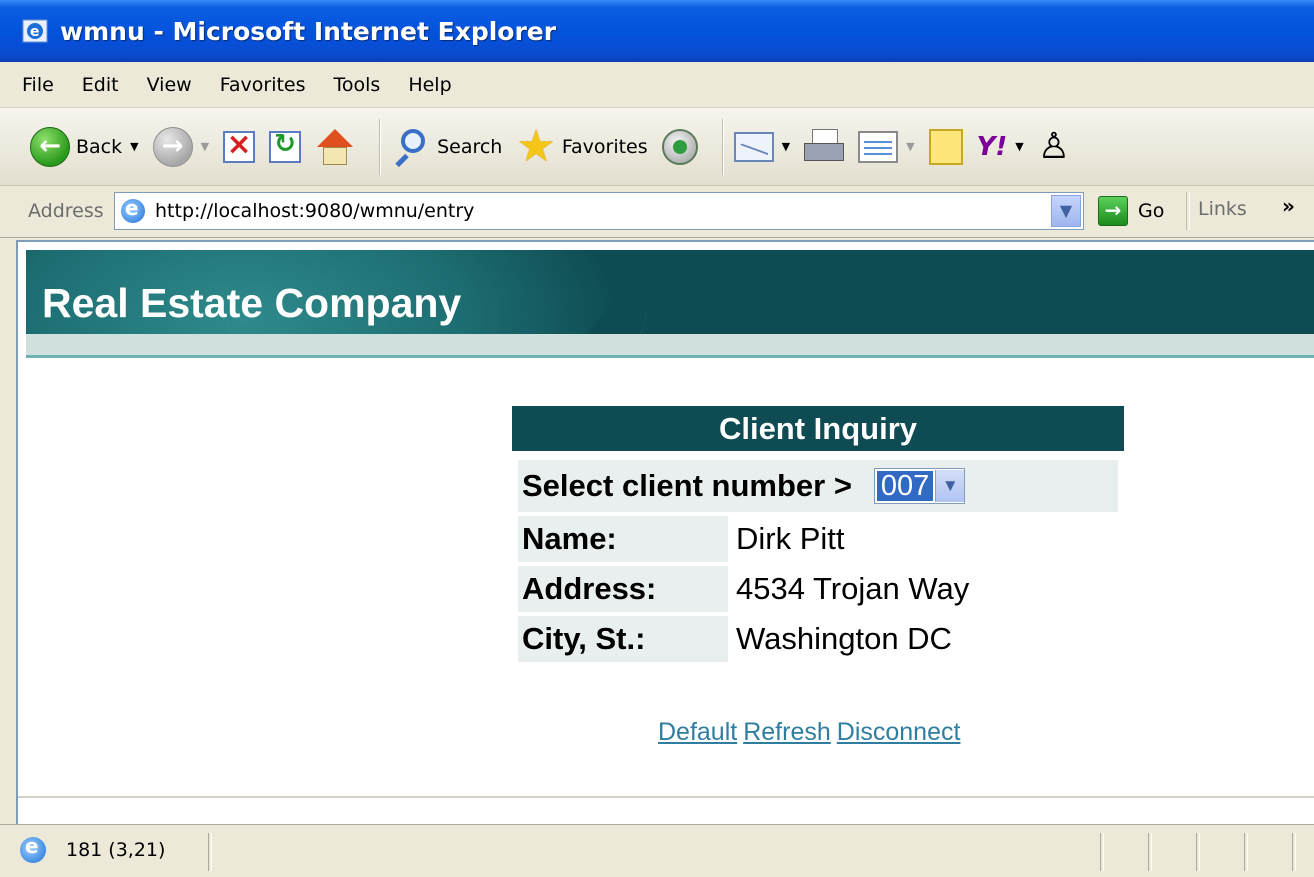  Describe the element at coordinates (263, 85) in the screenshot. I see `menu-favorites: Favorites` at that location.